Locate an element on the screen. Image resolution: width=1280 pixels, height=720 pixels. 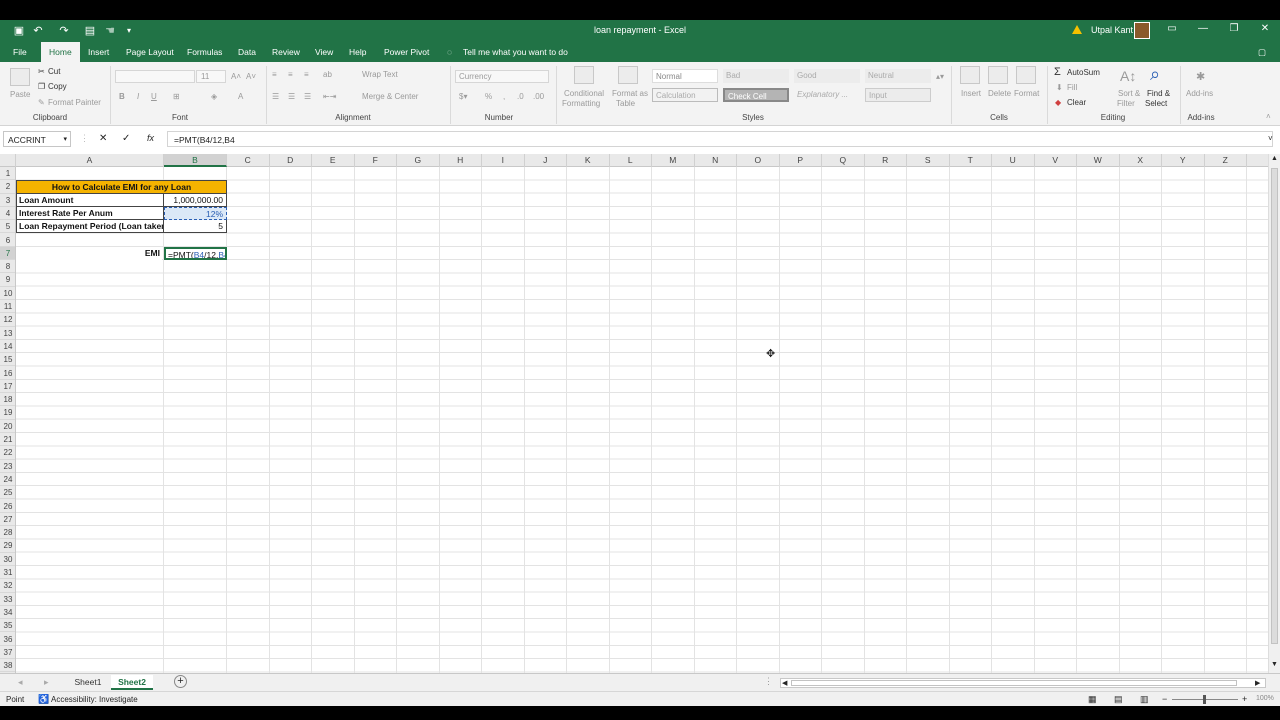
row-header: 15 is located at coordinates (7, 360).